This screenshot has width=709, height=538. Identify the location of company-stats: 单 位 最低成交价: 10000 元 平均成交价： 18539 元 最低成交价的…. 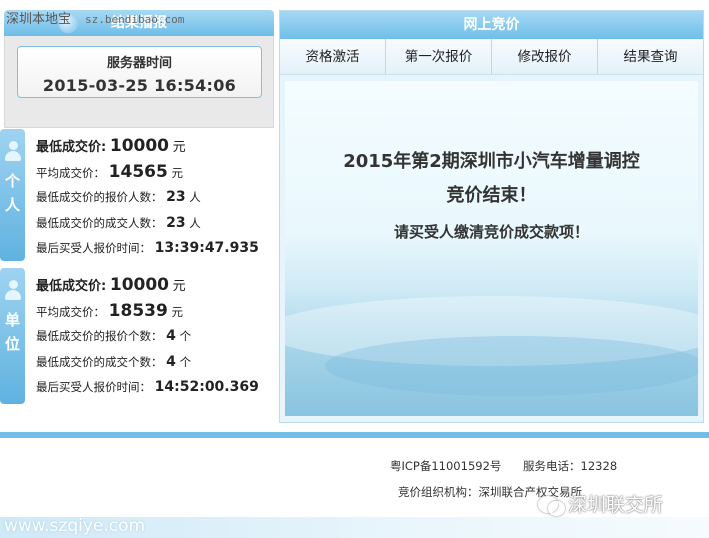
(135, 336).